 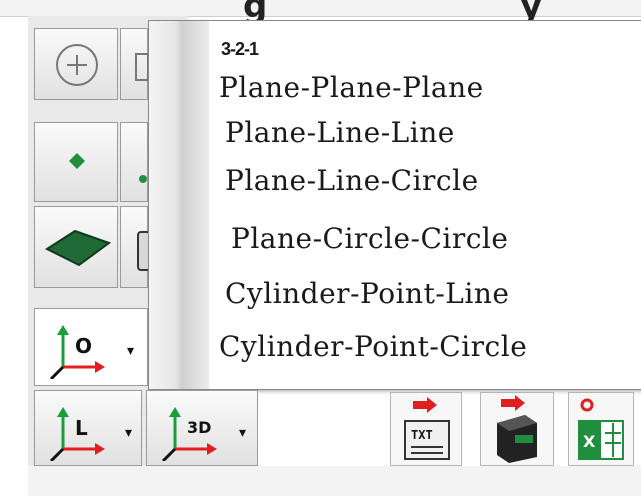 I want to click on rectangle-icon, so click(x=142, y=67).